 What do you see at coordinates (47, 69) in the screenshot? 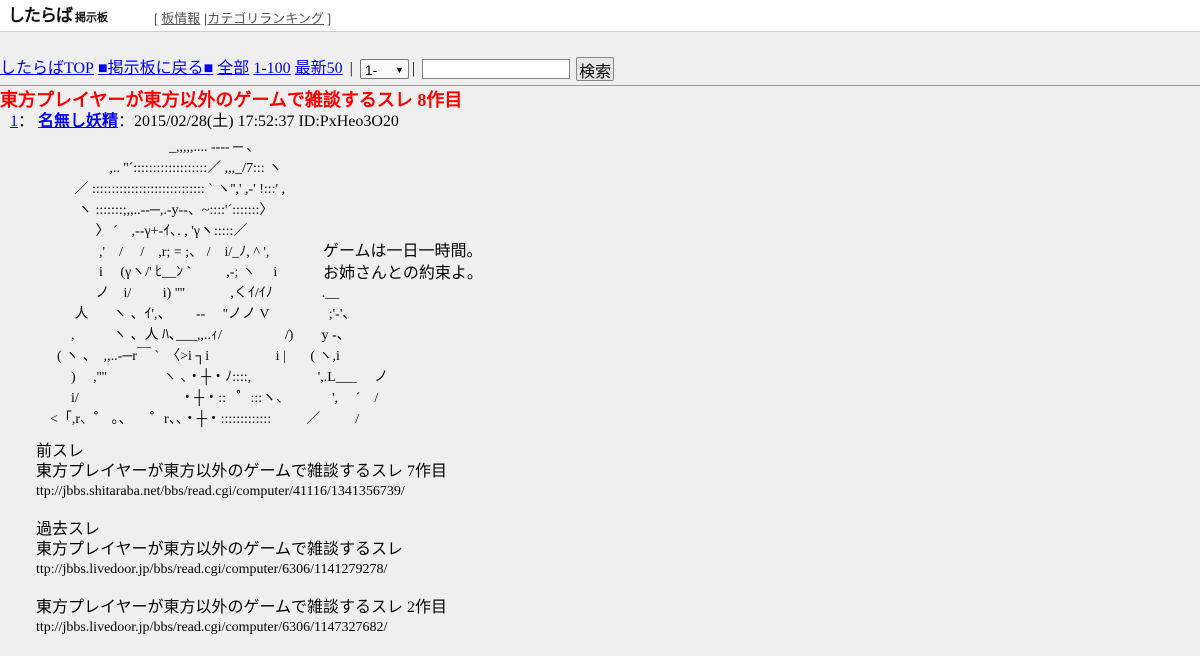
I see `shitaraba-top-link: したらばTOP` at bounding box center [47, 69].